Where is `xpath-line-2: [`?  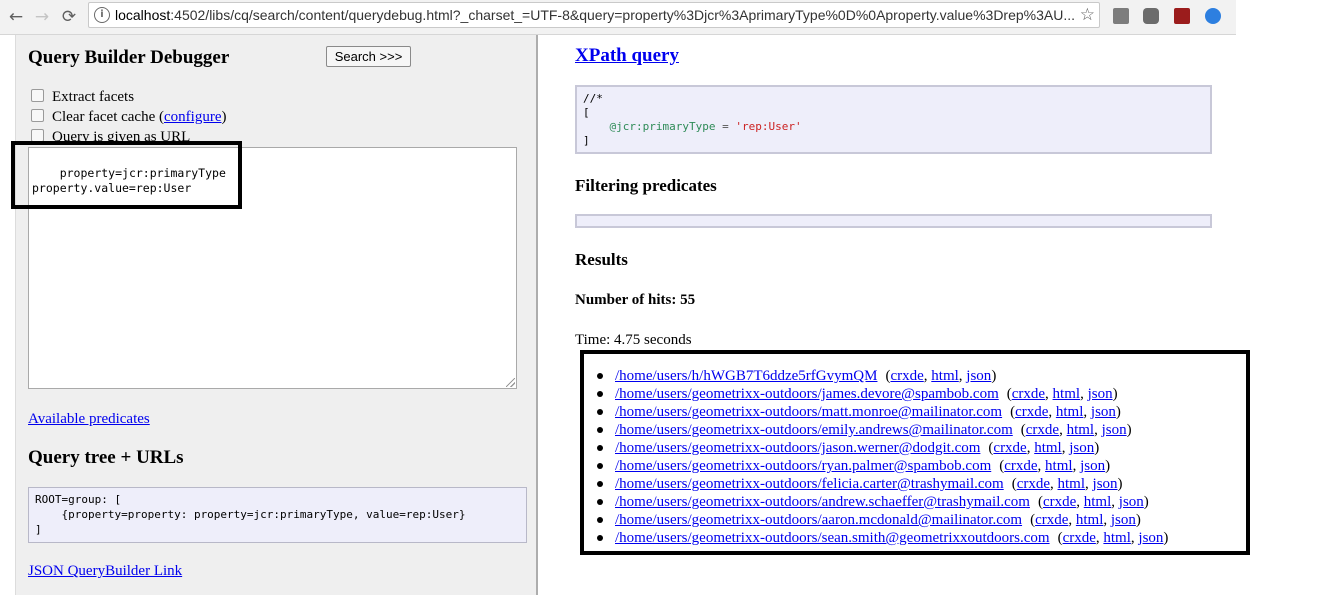
xpath-line-2: [ is located at coordinates (586, 112).